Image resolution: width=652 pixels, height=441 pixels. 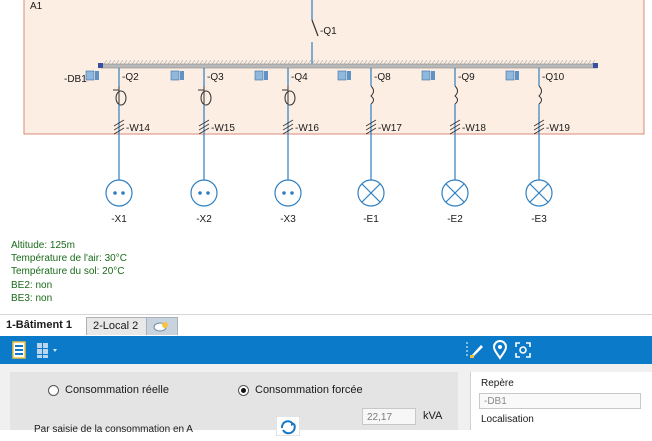 What do you see at coordinates (474, 128) in the screenshot?
I see `cable-label: -W18` at bounding box center [474, 128].